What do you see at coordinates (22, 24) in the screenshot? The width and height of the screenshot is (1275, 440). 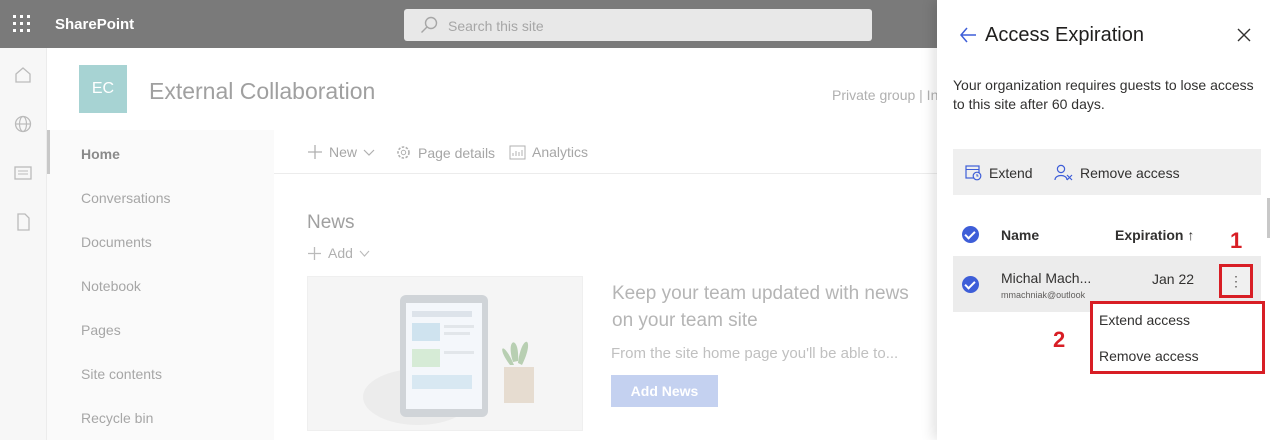 I see `app-launcher-icon` at bounding box center [22, 24].